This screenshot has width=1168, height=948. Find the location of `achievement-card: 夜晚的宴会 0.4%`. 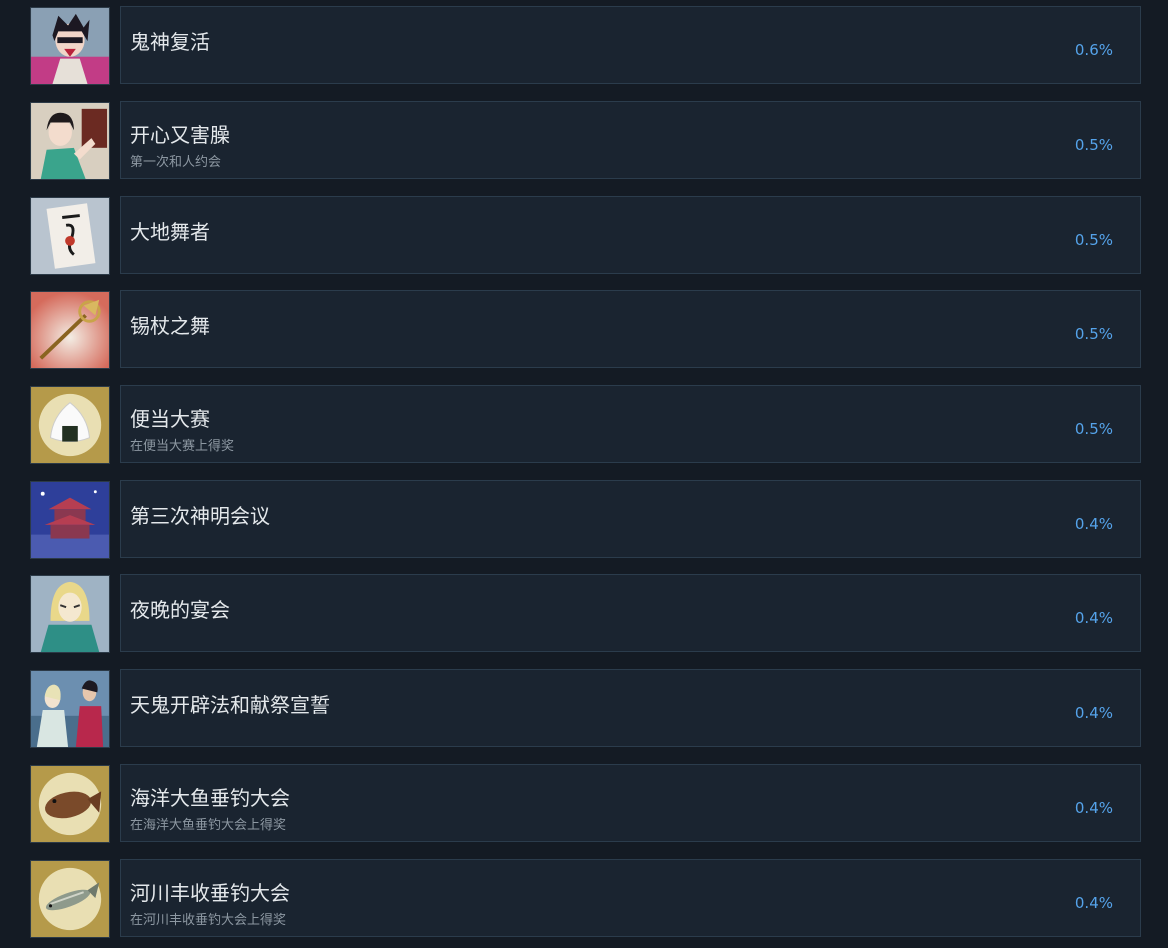

achievement-card: 夜晚的宴会 0.4% is located at coordinates (630, 613).